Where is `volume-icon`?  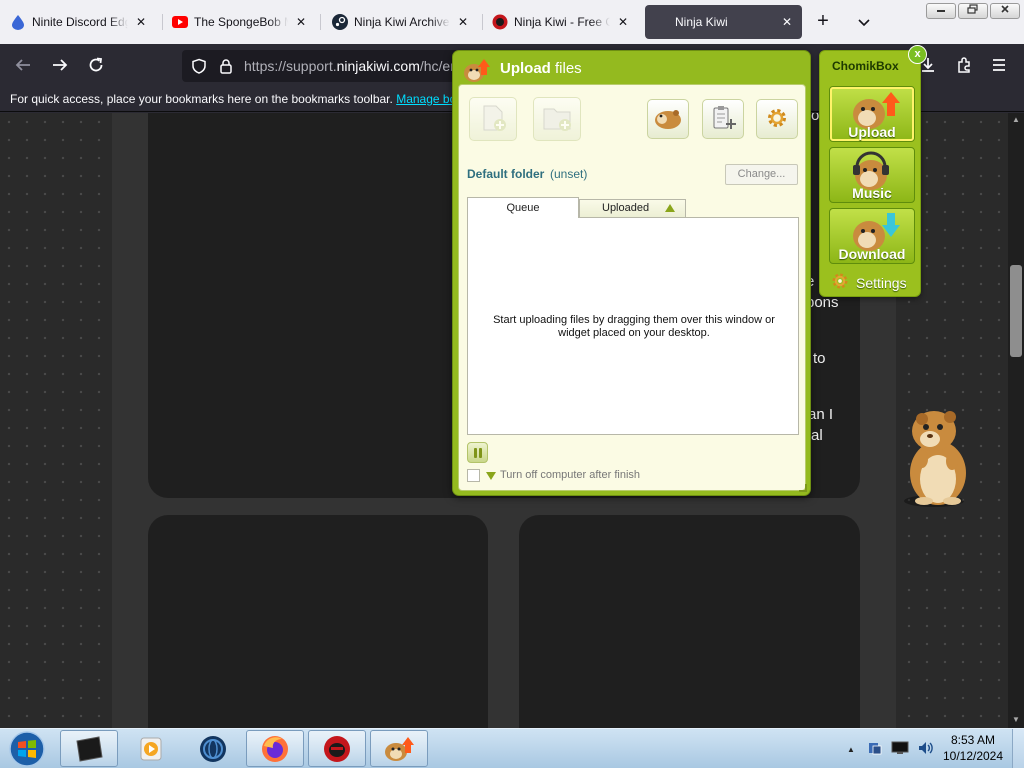 volume-icon is located at coordinates (926, 749).